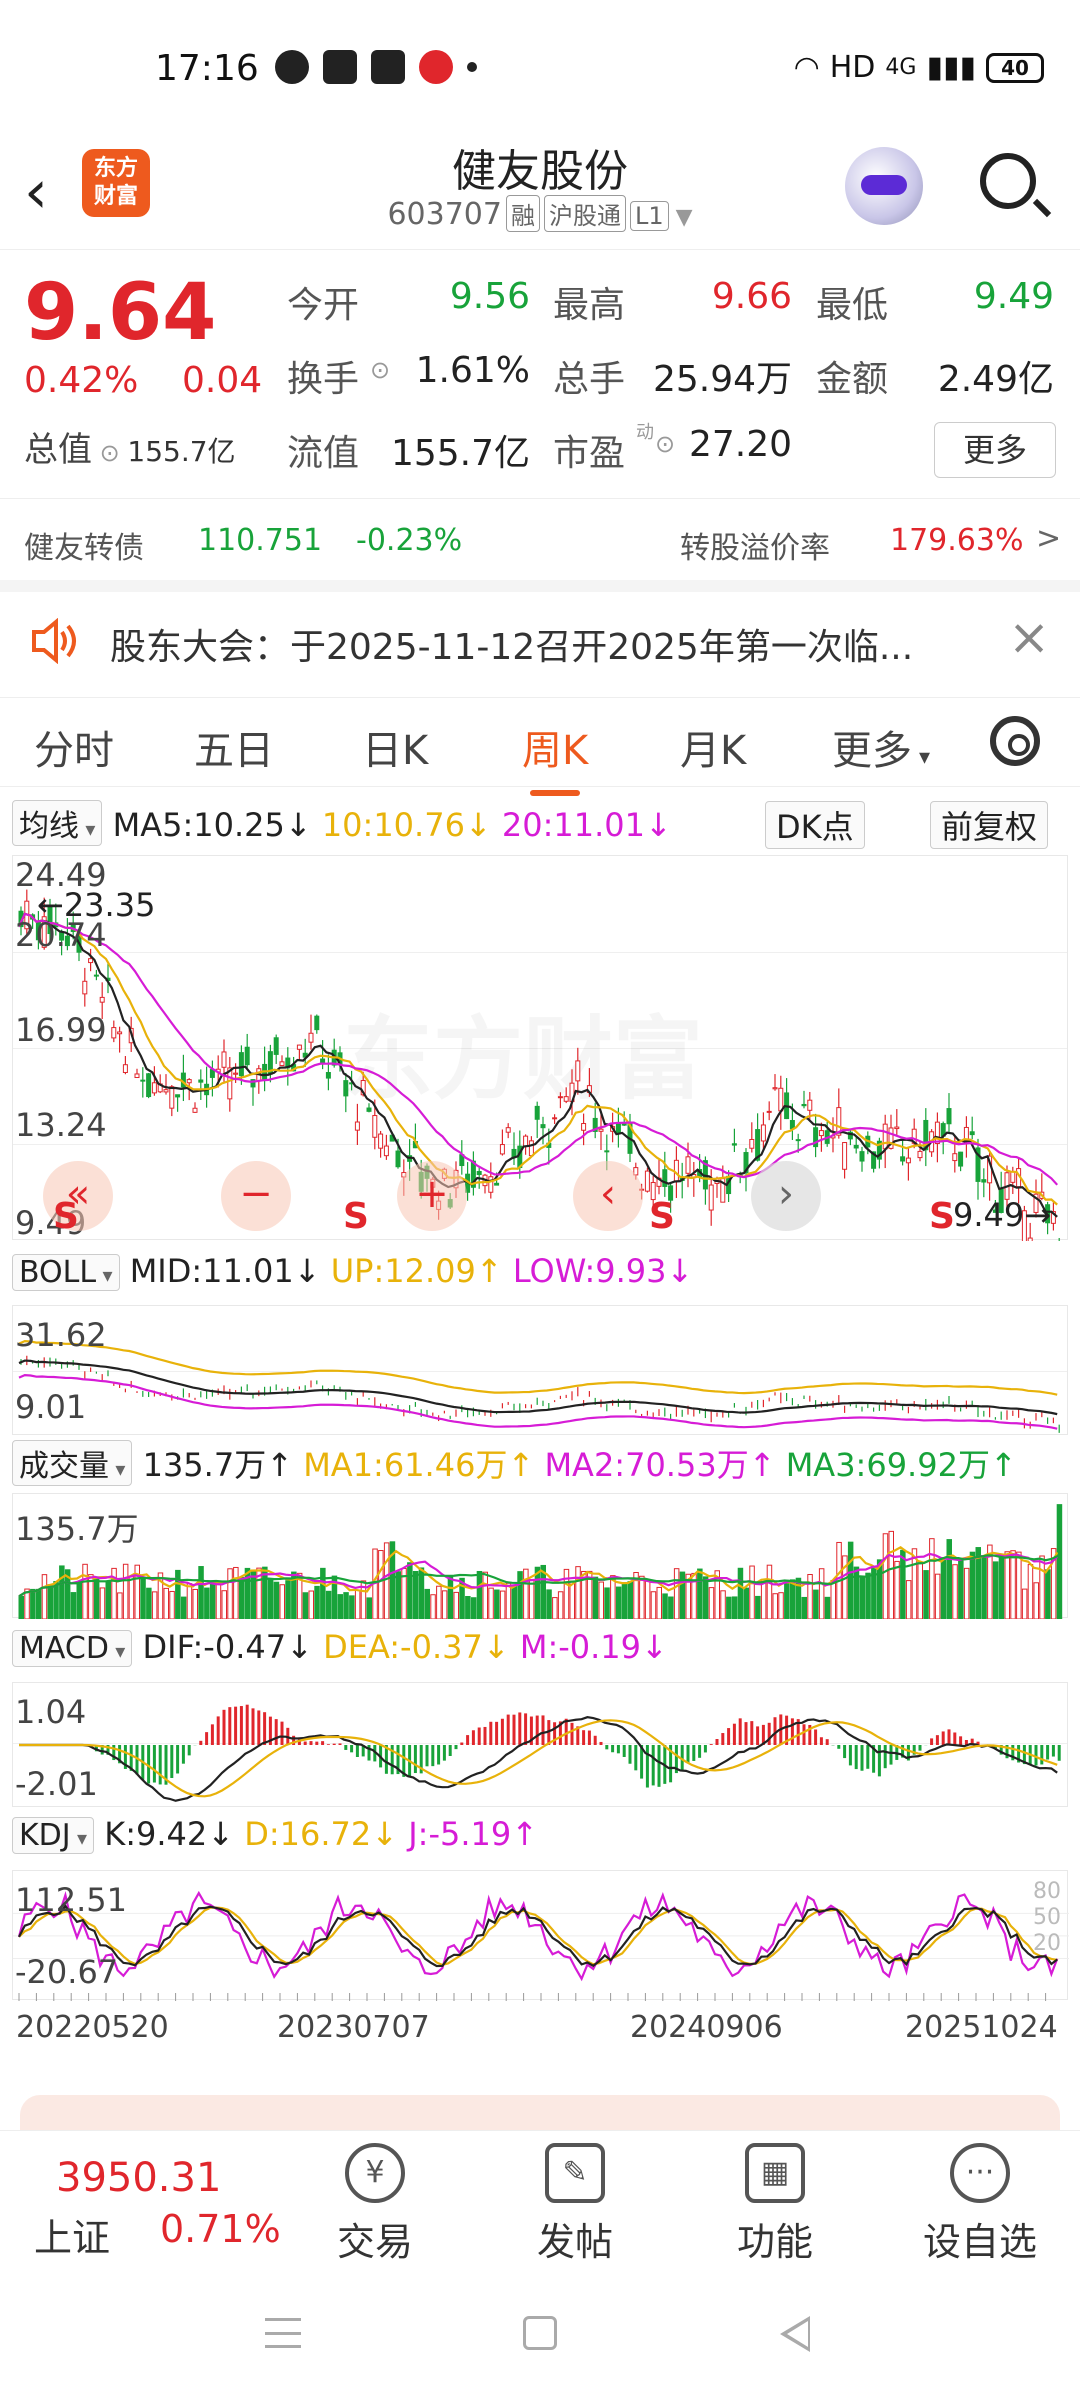  Describe the element at coordinates (109, 453) in the screenshot. I see `info-icon: ⊙` at that location.